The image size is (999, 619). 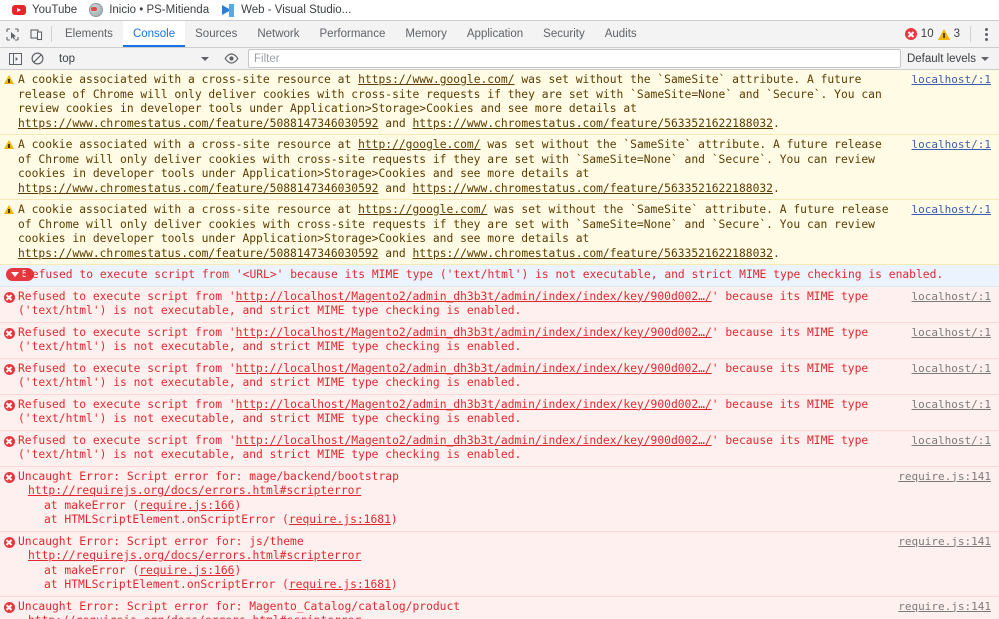 What do you see at coordinates (12, 274) in the screenshot?
I see `group-badge-wrap: 5` at bounding box center [12, 274].